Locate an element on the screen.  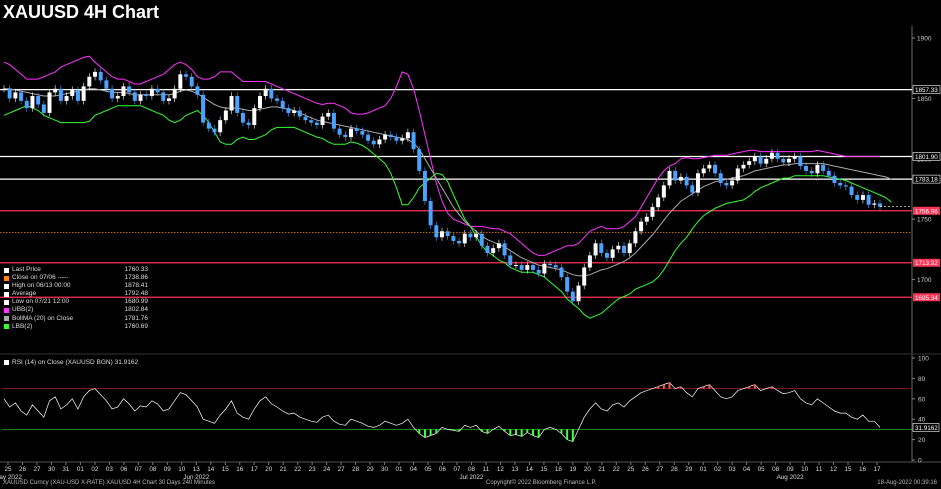
x-tick-label: 03 is located at coordinates (733, 469).